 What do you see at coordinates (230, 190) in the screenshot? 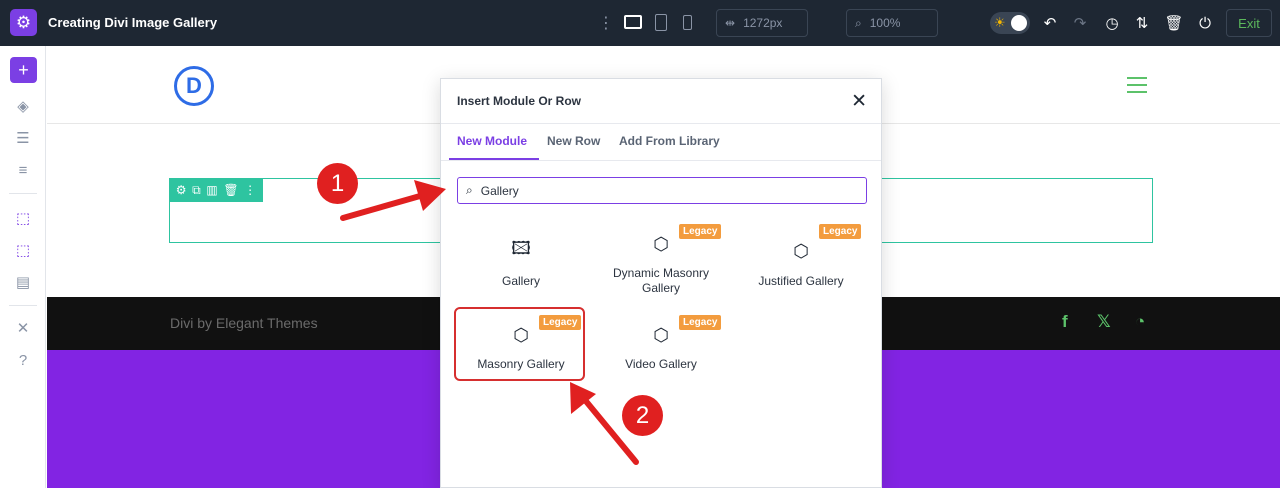
I see `row-delete-icon: 🗑` at bounding box center [230, 190].